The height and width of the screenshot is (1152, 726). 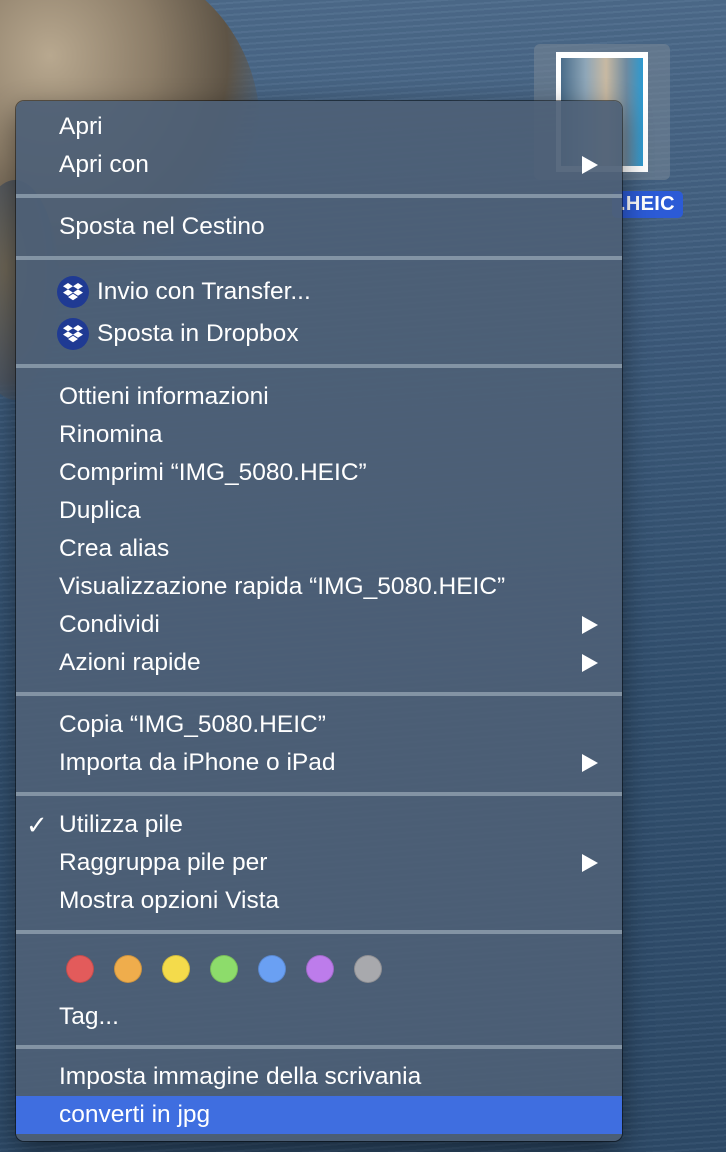 I want to click on menu-item-label: Raggruppa pile per, so click(x=163, y=862).